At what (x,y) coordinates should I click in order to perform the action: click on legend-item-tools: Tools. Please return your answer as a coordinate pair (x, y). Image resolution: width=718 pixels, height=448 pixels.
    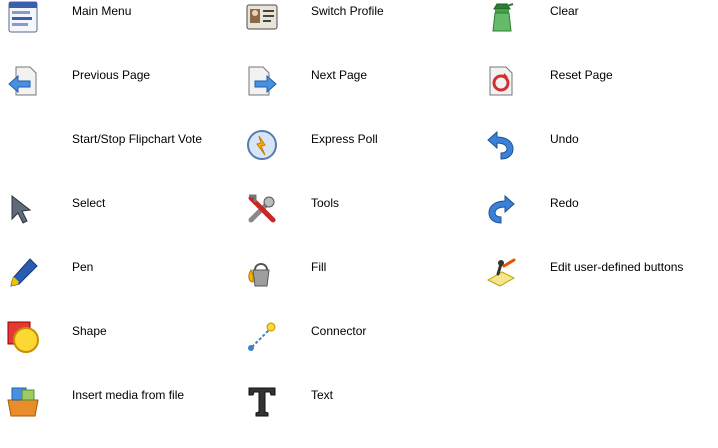
    Looking at the image, I should click on (358, 224).